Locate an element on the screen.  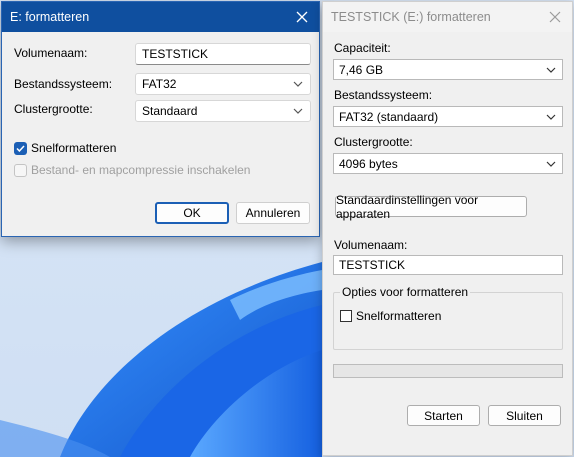
cancel-button: Annuleren is located at coordinates (273, 213).